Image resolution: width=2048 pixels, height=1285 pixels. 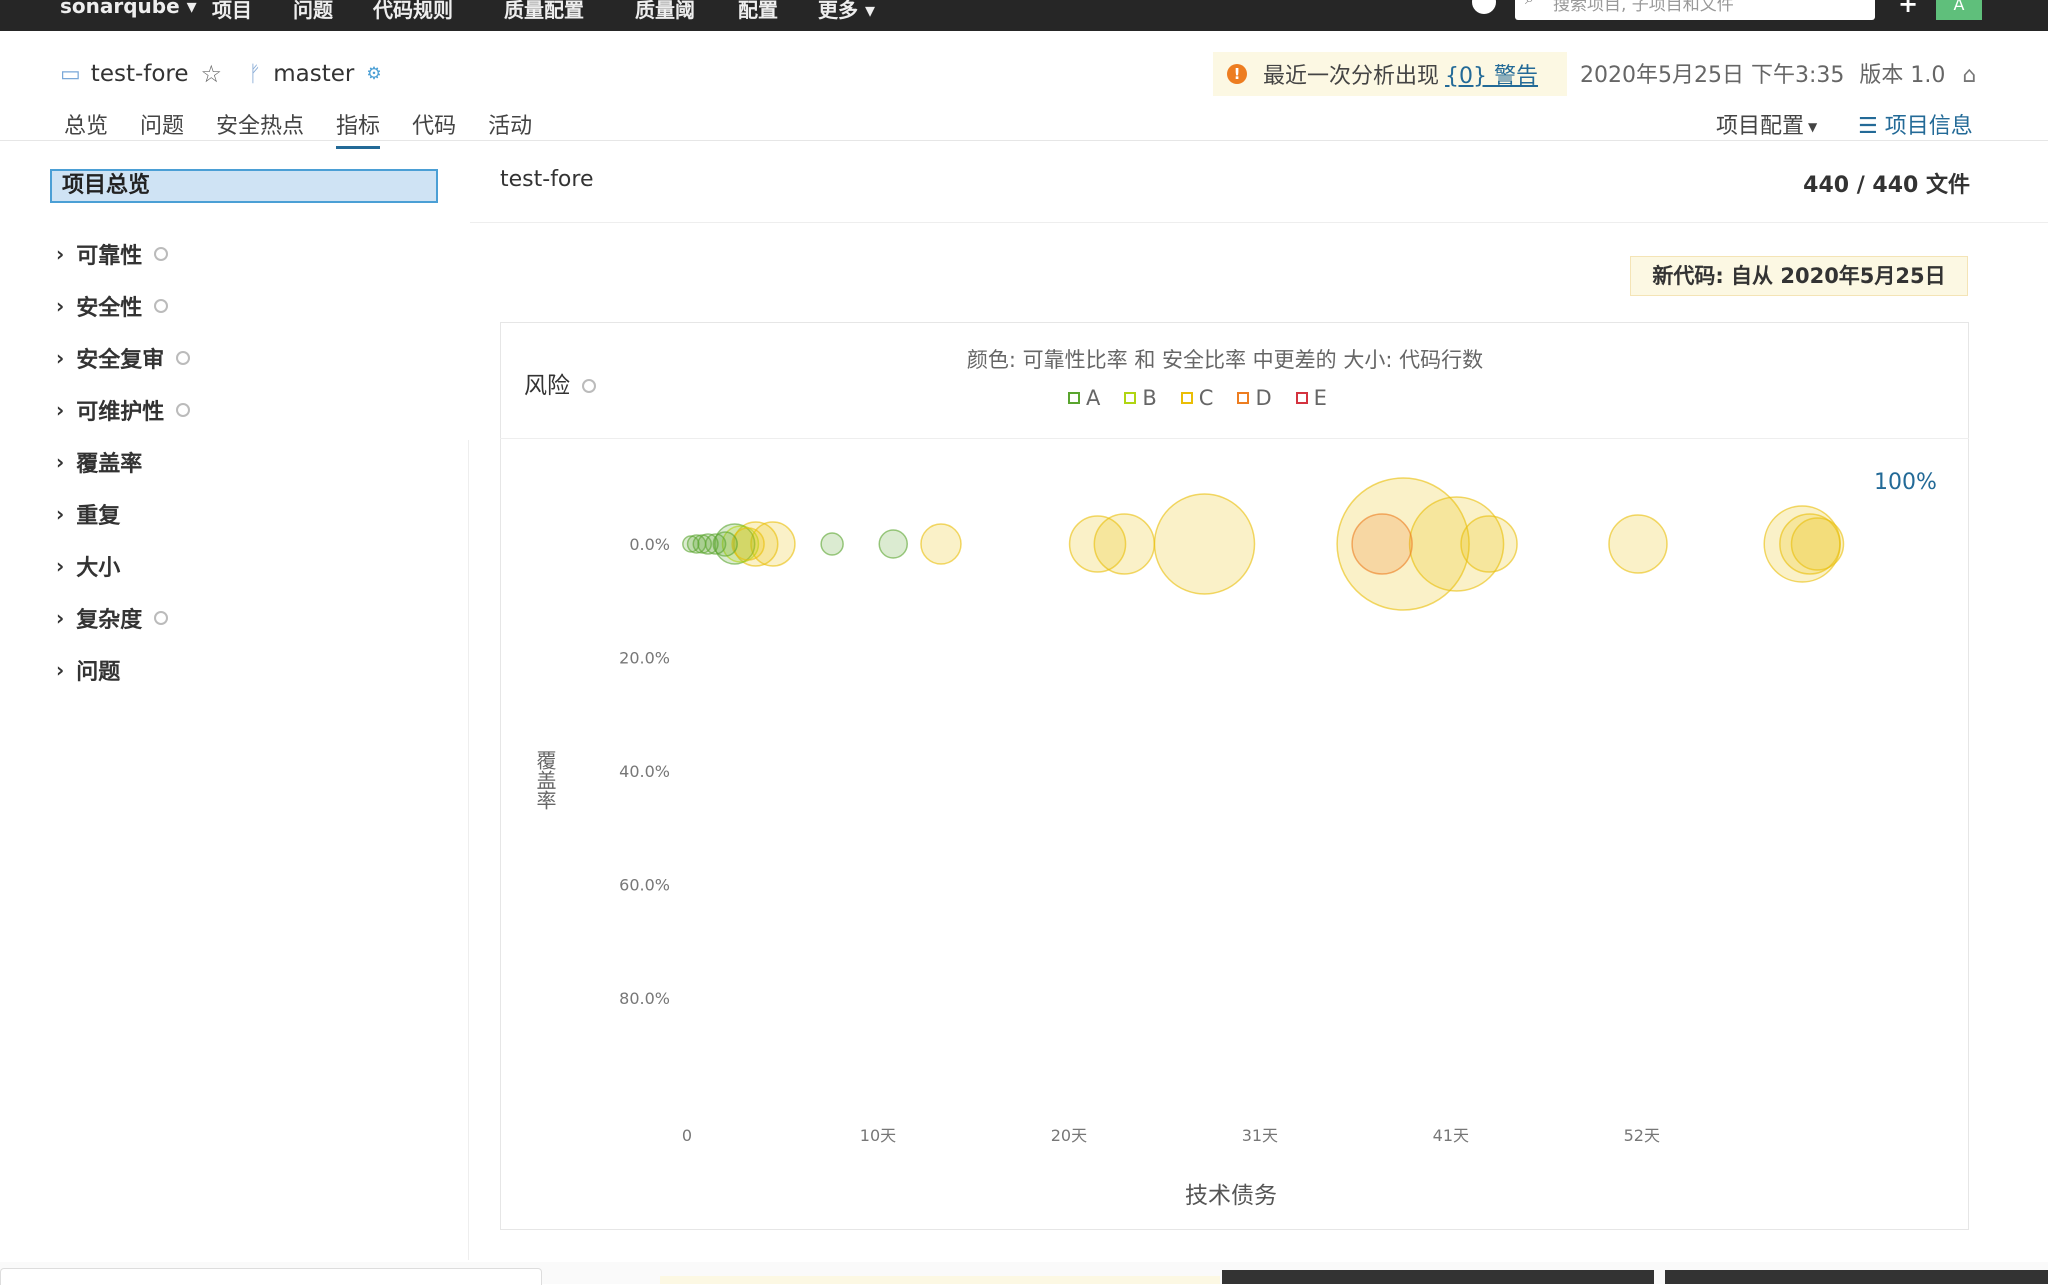 What do you see at coordinates (649, 544) in the screenshot?
I see `y-tick-label: 0.0%` at bounding box center [649, 544].